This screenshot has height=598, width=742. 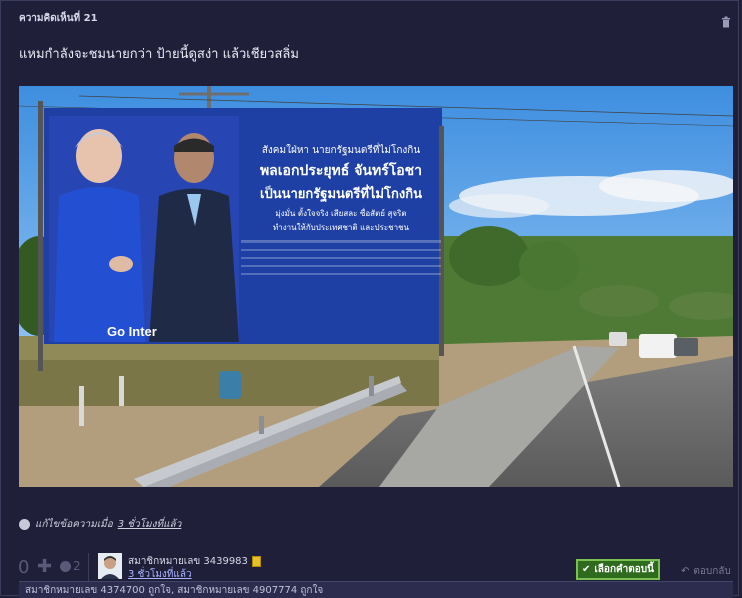 What do you see at coordinates (74, 524) in the screenshot?
I see `edit-note-prefix: แก้ไขข้อความเมื่อ` at bounding box center [74, 524].